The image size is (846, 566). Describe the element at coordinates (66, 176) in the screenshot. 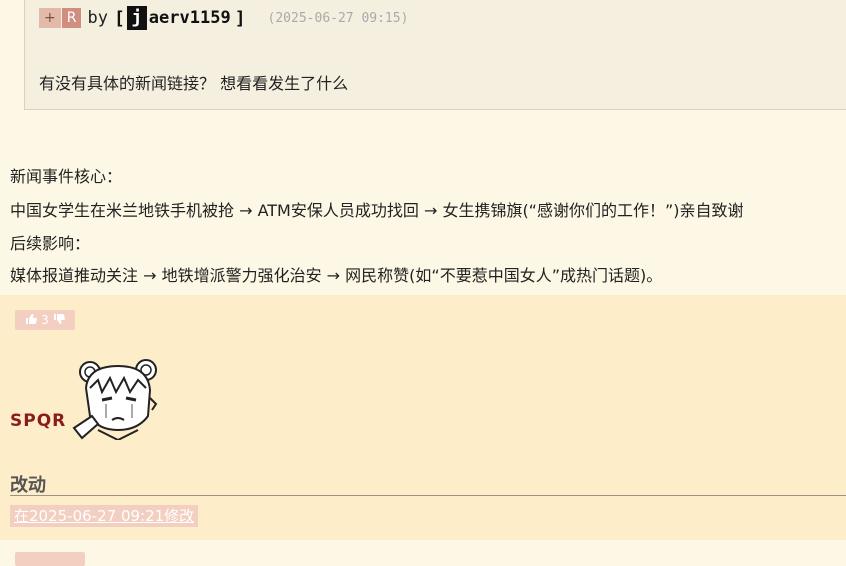

I see `body-line-1: 新闻事件核心：` at that location.